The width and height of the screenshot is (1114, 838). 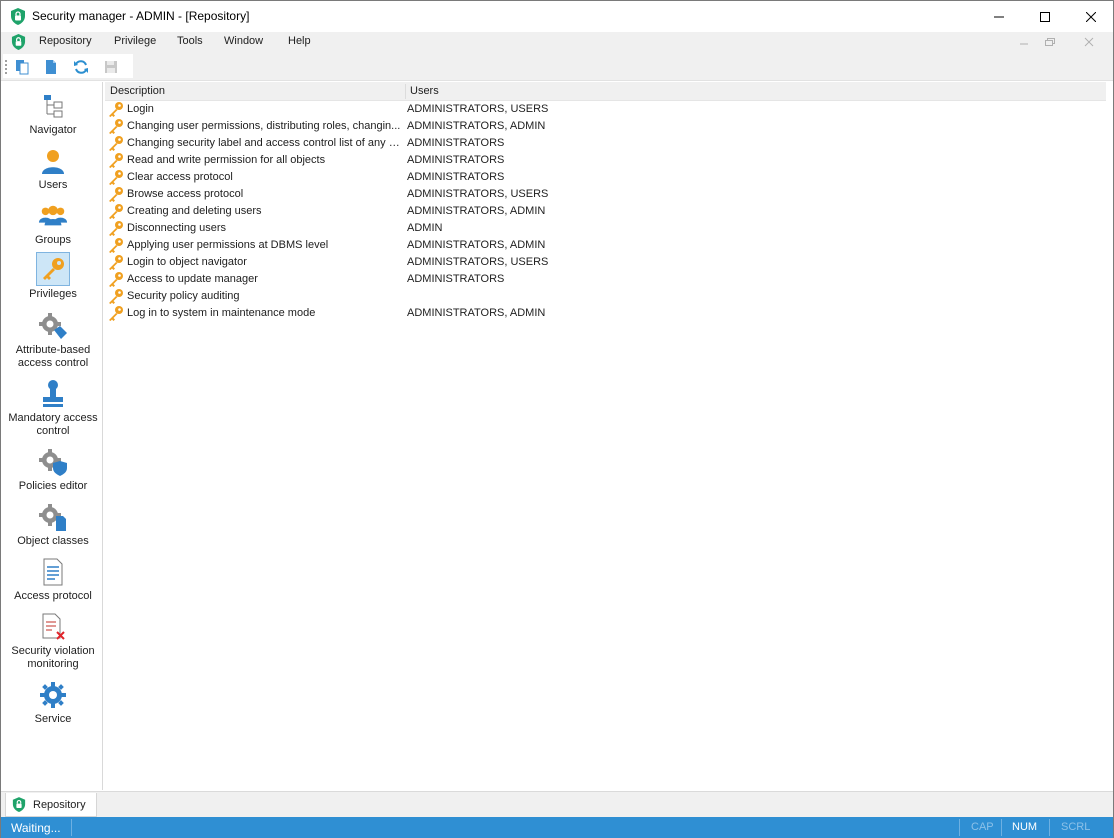 What do you see at coordinates (1089, 42) in the screenshot?
I see `child-close-icon` at bounding box center [1089, 42].